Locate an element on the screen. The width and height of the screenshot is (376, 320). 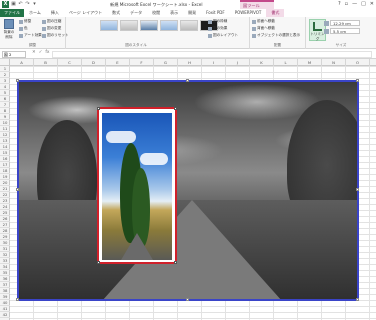
artistic-effects-label: アート効果 is located at coordinates (33, 35).